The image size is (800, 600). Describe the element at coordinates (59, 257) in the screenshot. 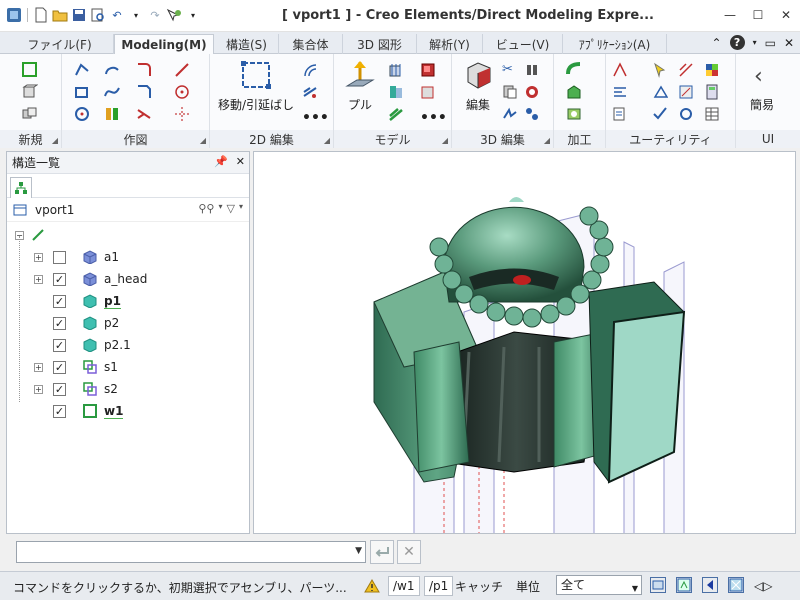

I see `visibility-checkbox` at that location.